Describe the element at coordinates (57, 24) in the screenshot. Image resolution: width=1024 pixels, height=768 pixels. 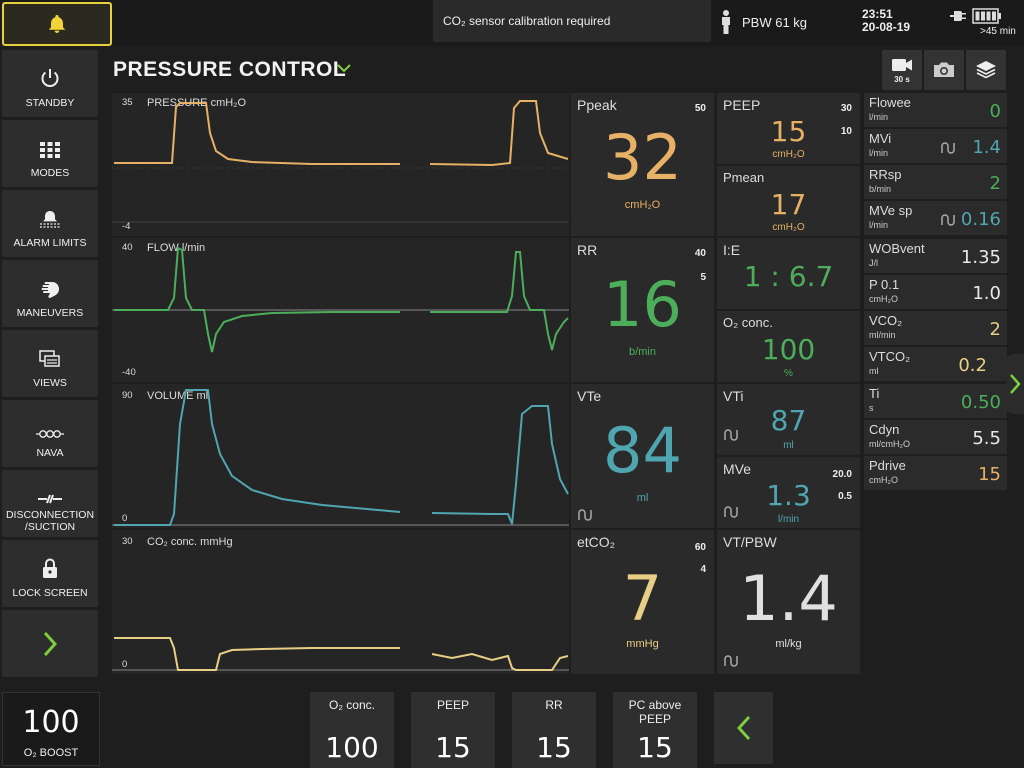
I see `alarm-bell-button` at that location.